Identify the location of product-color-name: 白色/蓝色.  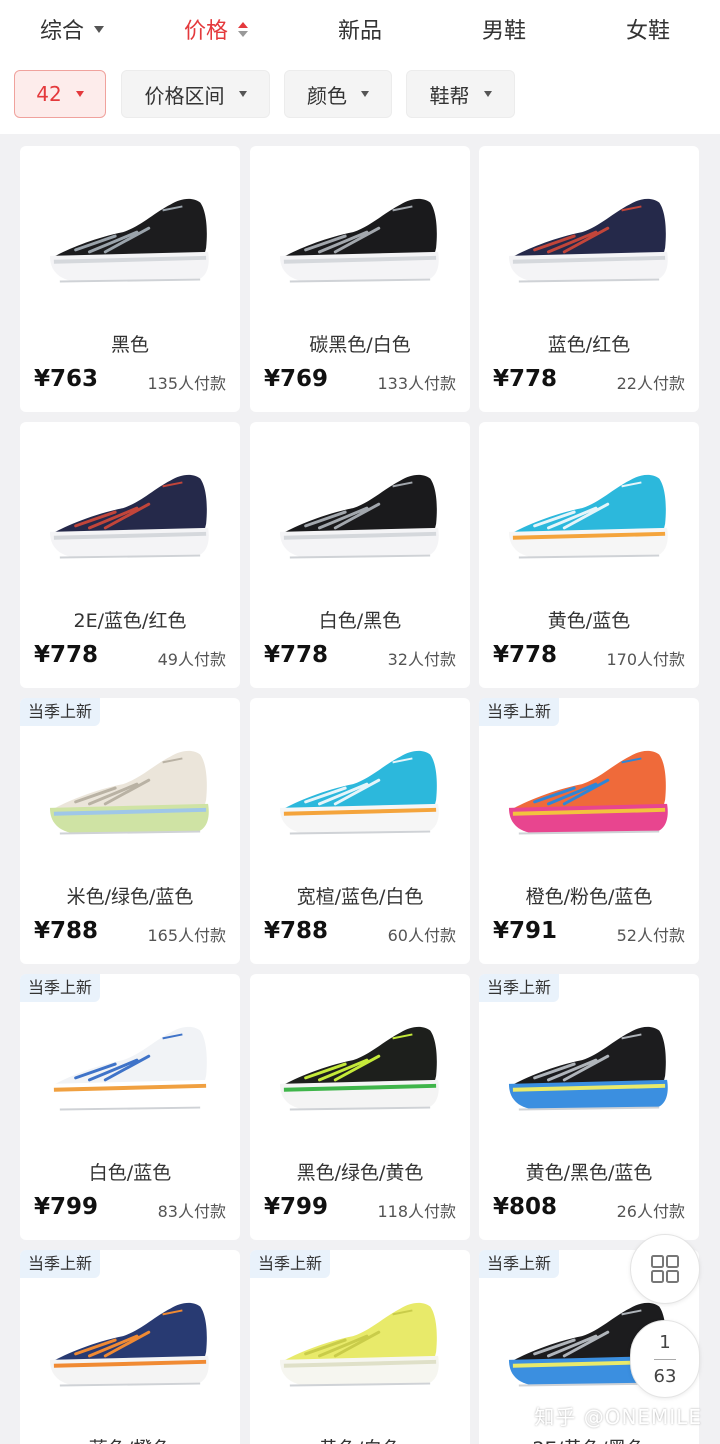
(130, 1173).